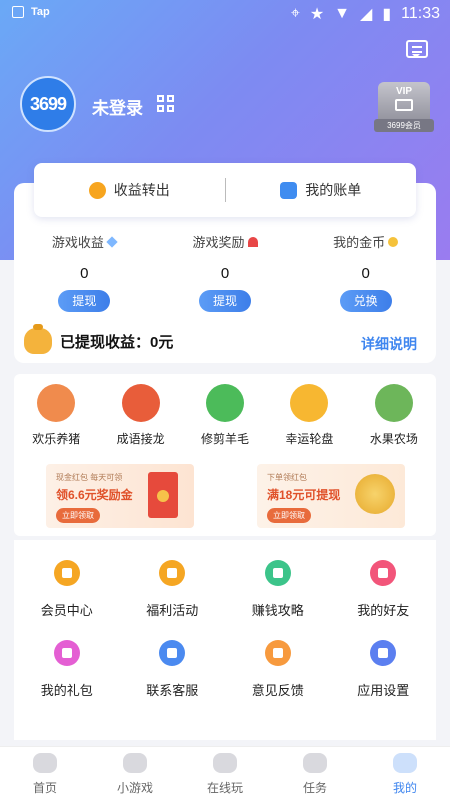  Describe the element at coordinates (56, 439) in the screenshot. I see `game-label: 欢乐养猪` at that location.